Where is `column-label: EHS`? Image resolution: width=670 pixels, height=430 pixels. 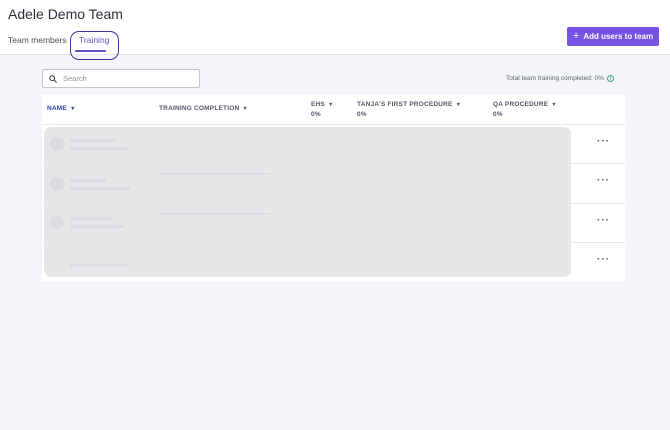 column-label: EHS is located at coordinates (318, 104).